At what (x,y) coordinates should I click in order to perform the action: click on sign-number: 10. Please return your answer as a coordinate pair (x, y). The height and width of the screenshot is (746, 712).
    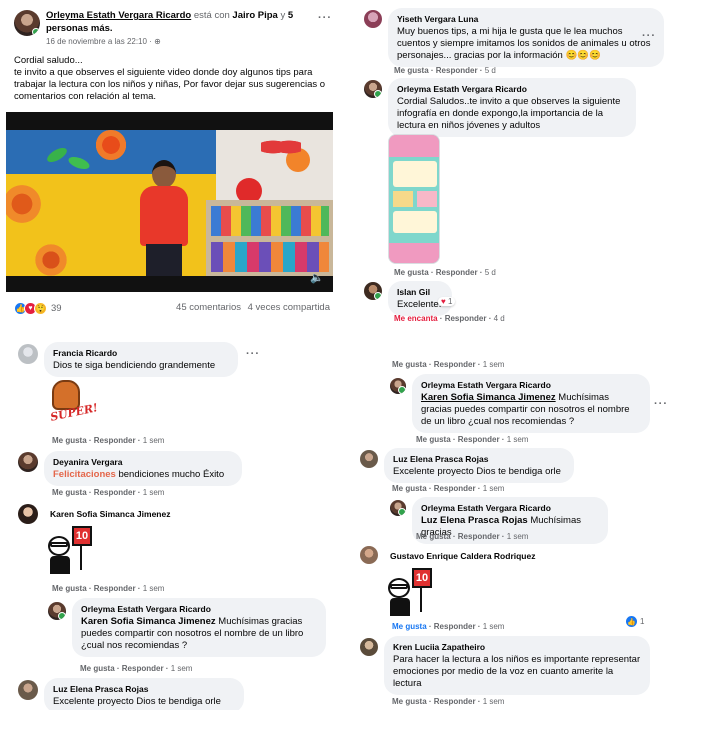
    Looking at the image, I should click on (82, 536).